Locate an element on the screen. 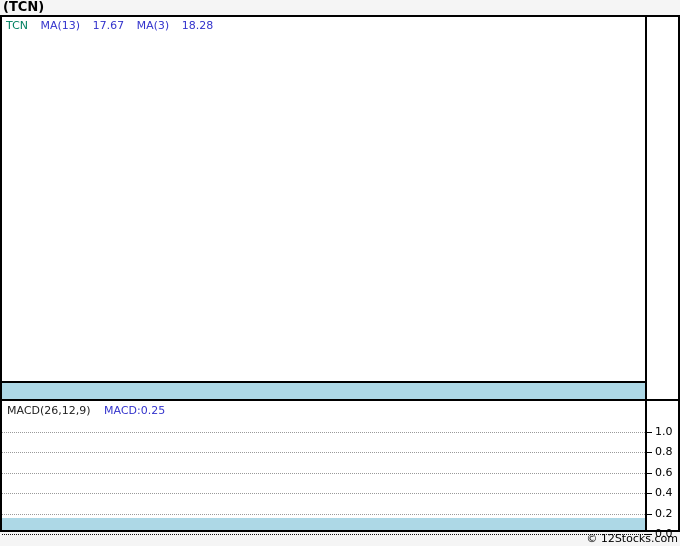 Image resolution: width=680 pixels, height=546 pixels. macd-current-value: MACD:0.25 is located at coordinates (135, 410).